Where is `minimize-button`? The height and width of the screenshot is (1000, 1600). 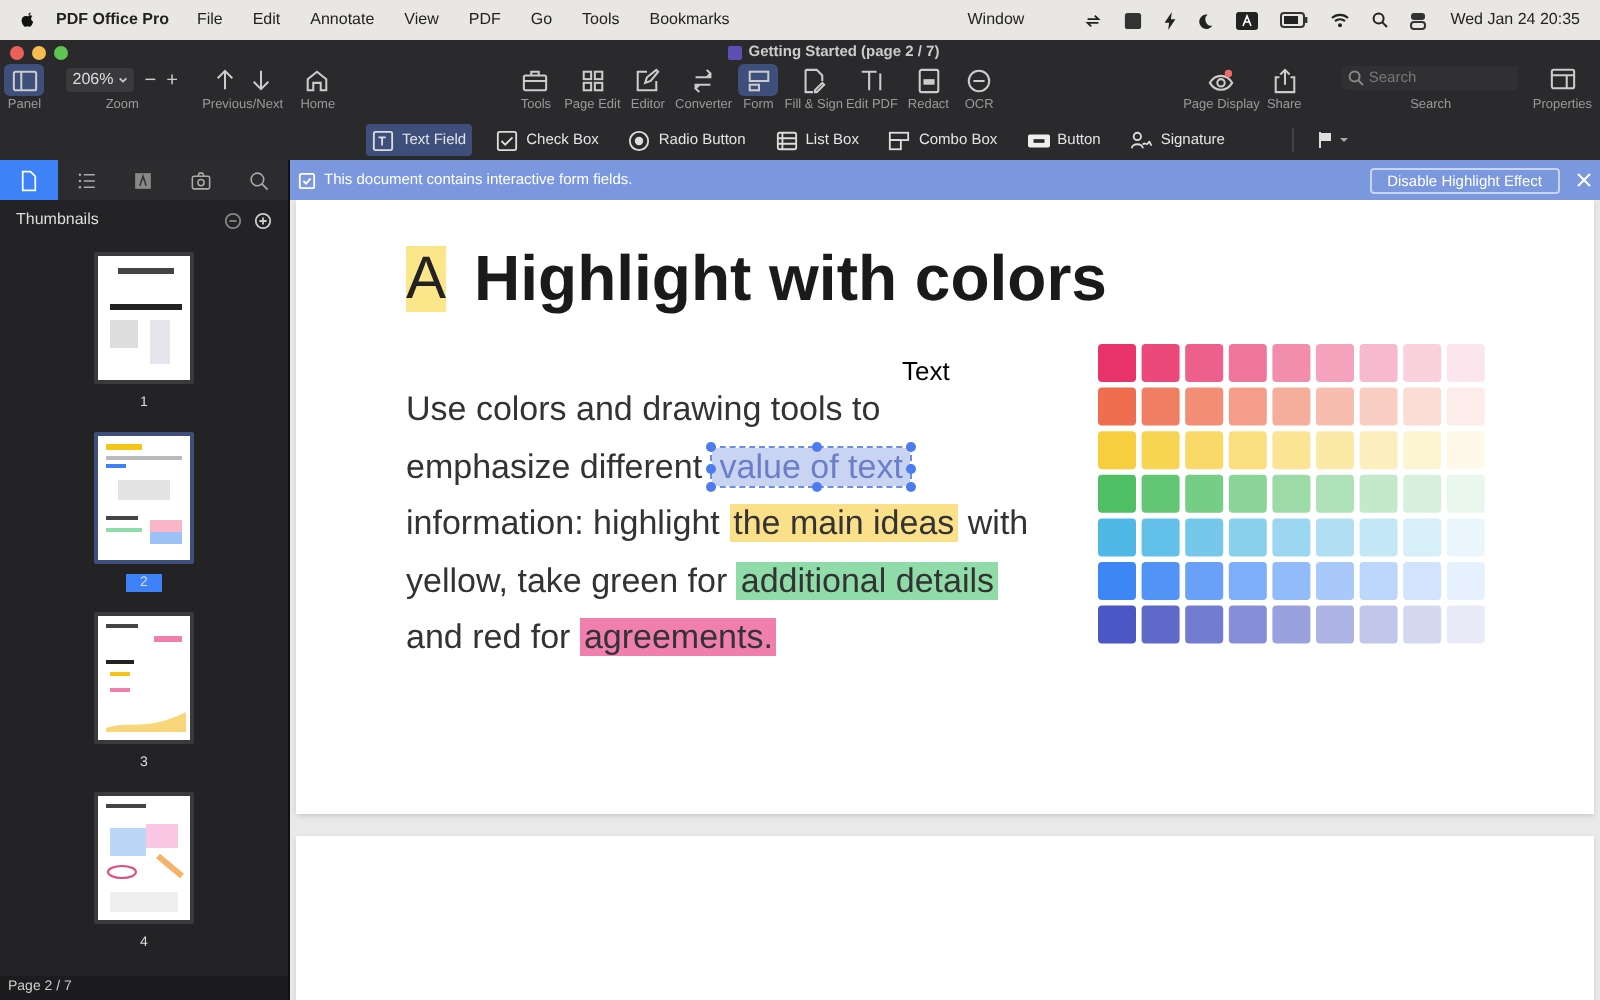 minimize-button is located at coordinates (39, 52).